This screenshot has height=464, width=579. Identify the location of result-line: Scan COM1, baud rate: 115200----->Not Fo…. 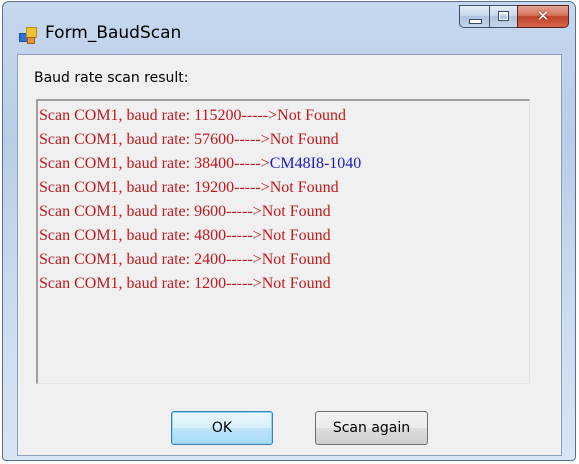
(284, 116).